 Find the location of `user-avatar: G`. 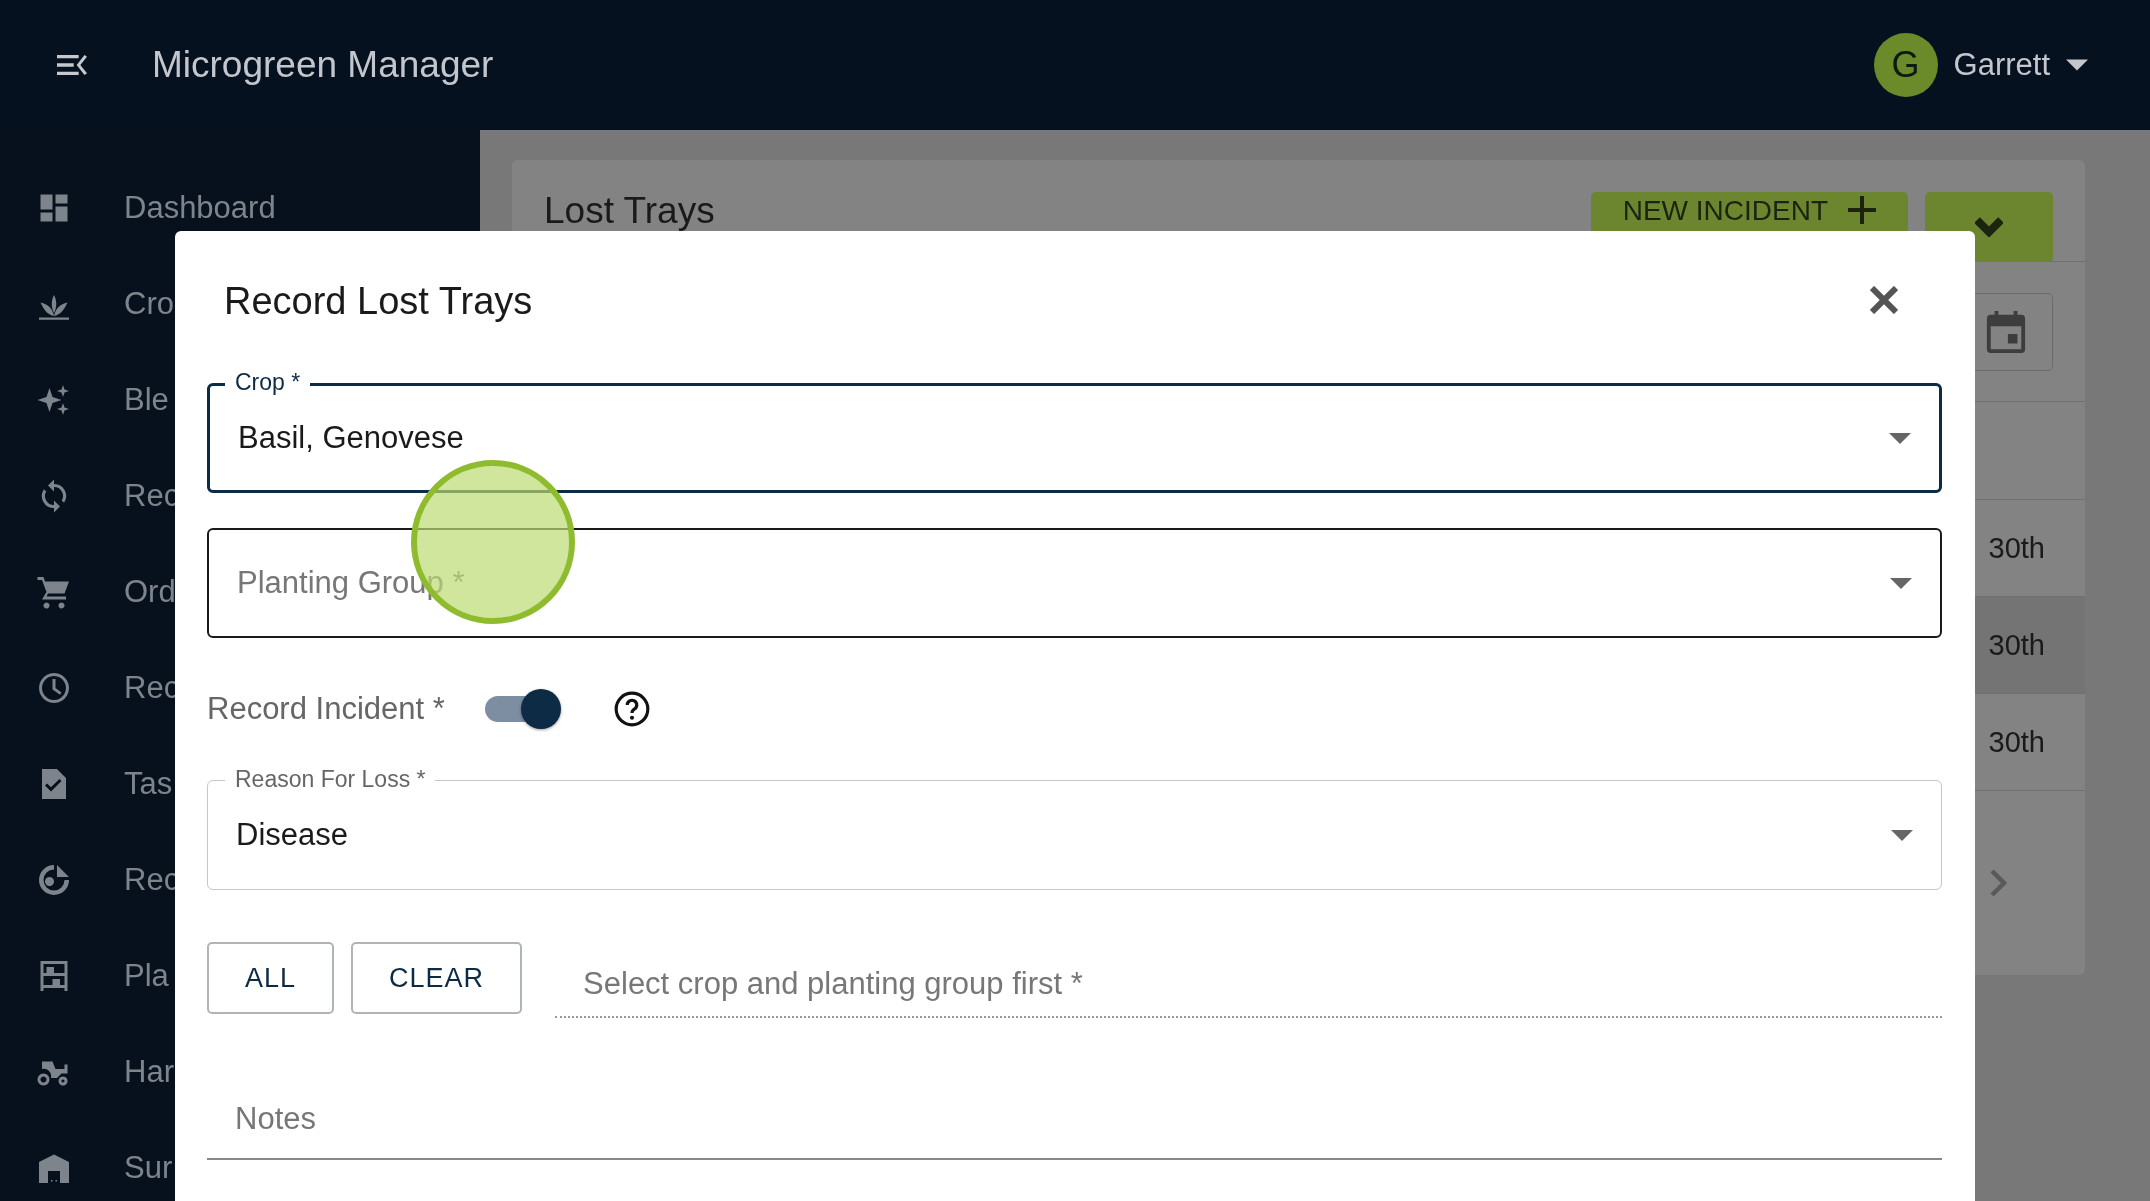

user-avatar: G is located at coordinates (1905, 65).